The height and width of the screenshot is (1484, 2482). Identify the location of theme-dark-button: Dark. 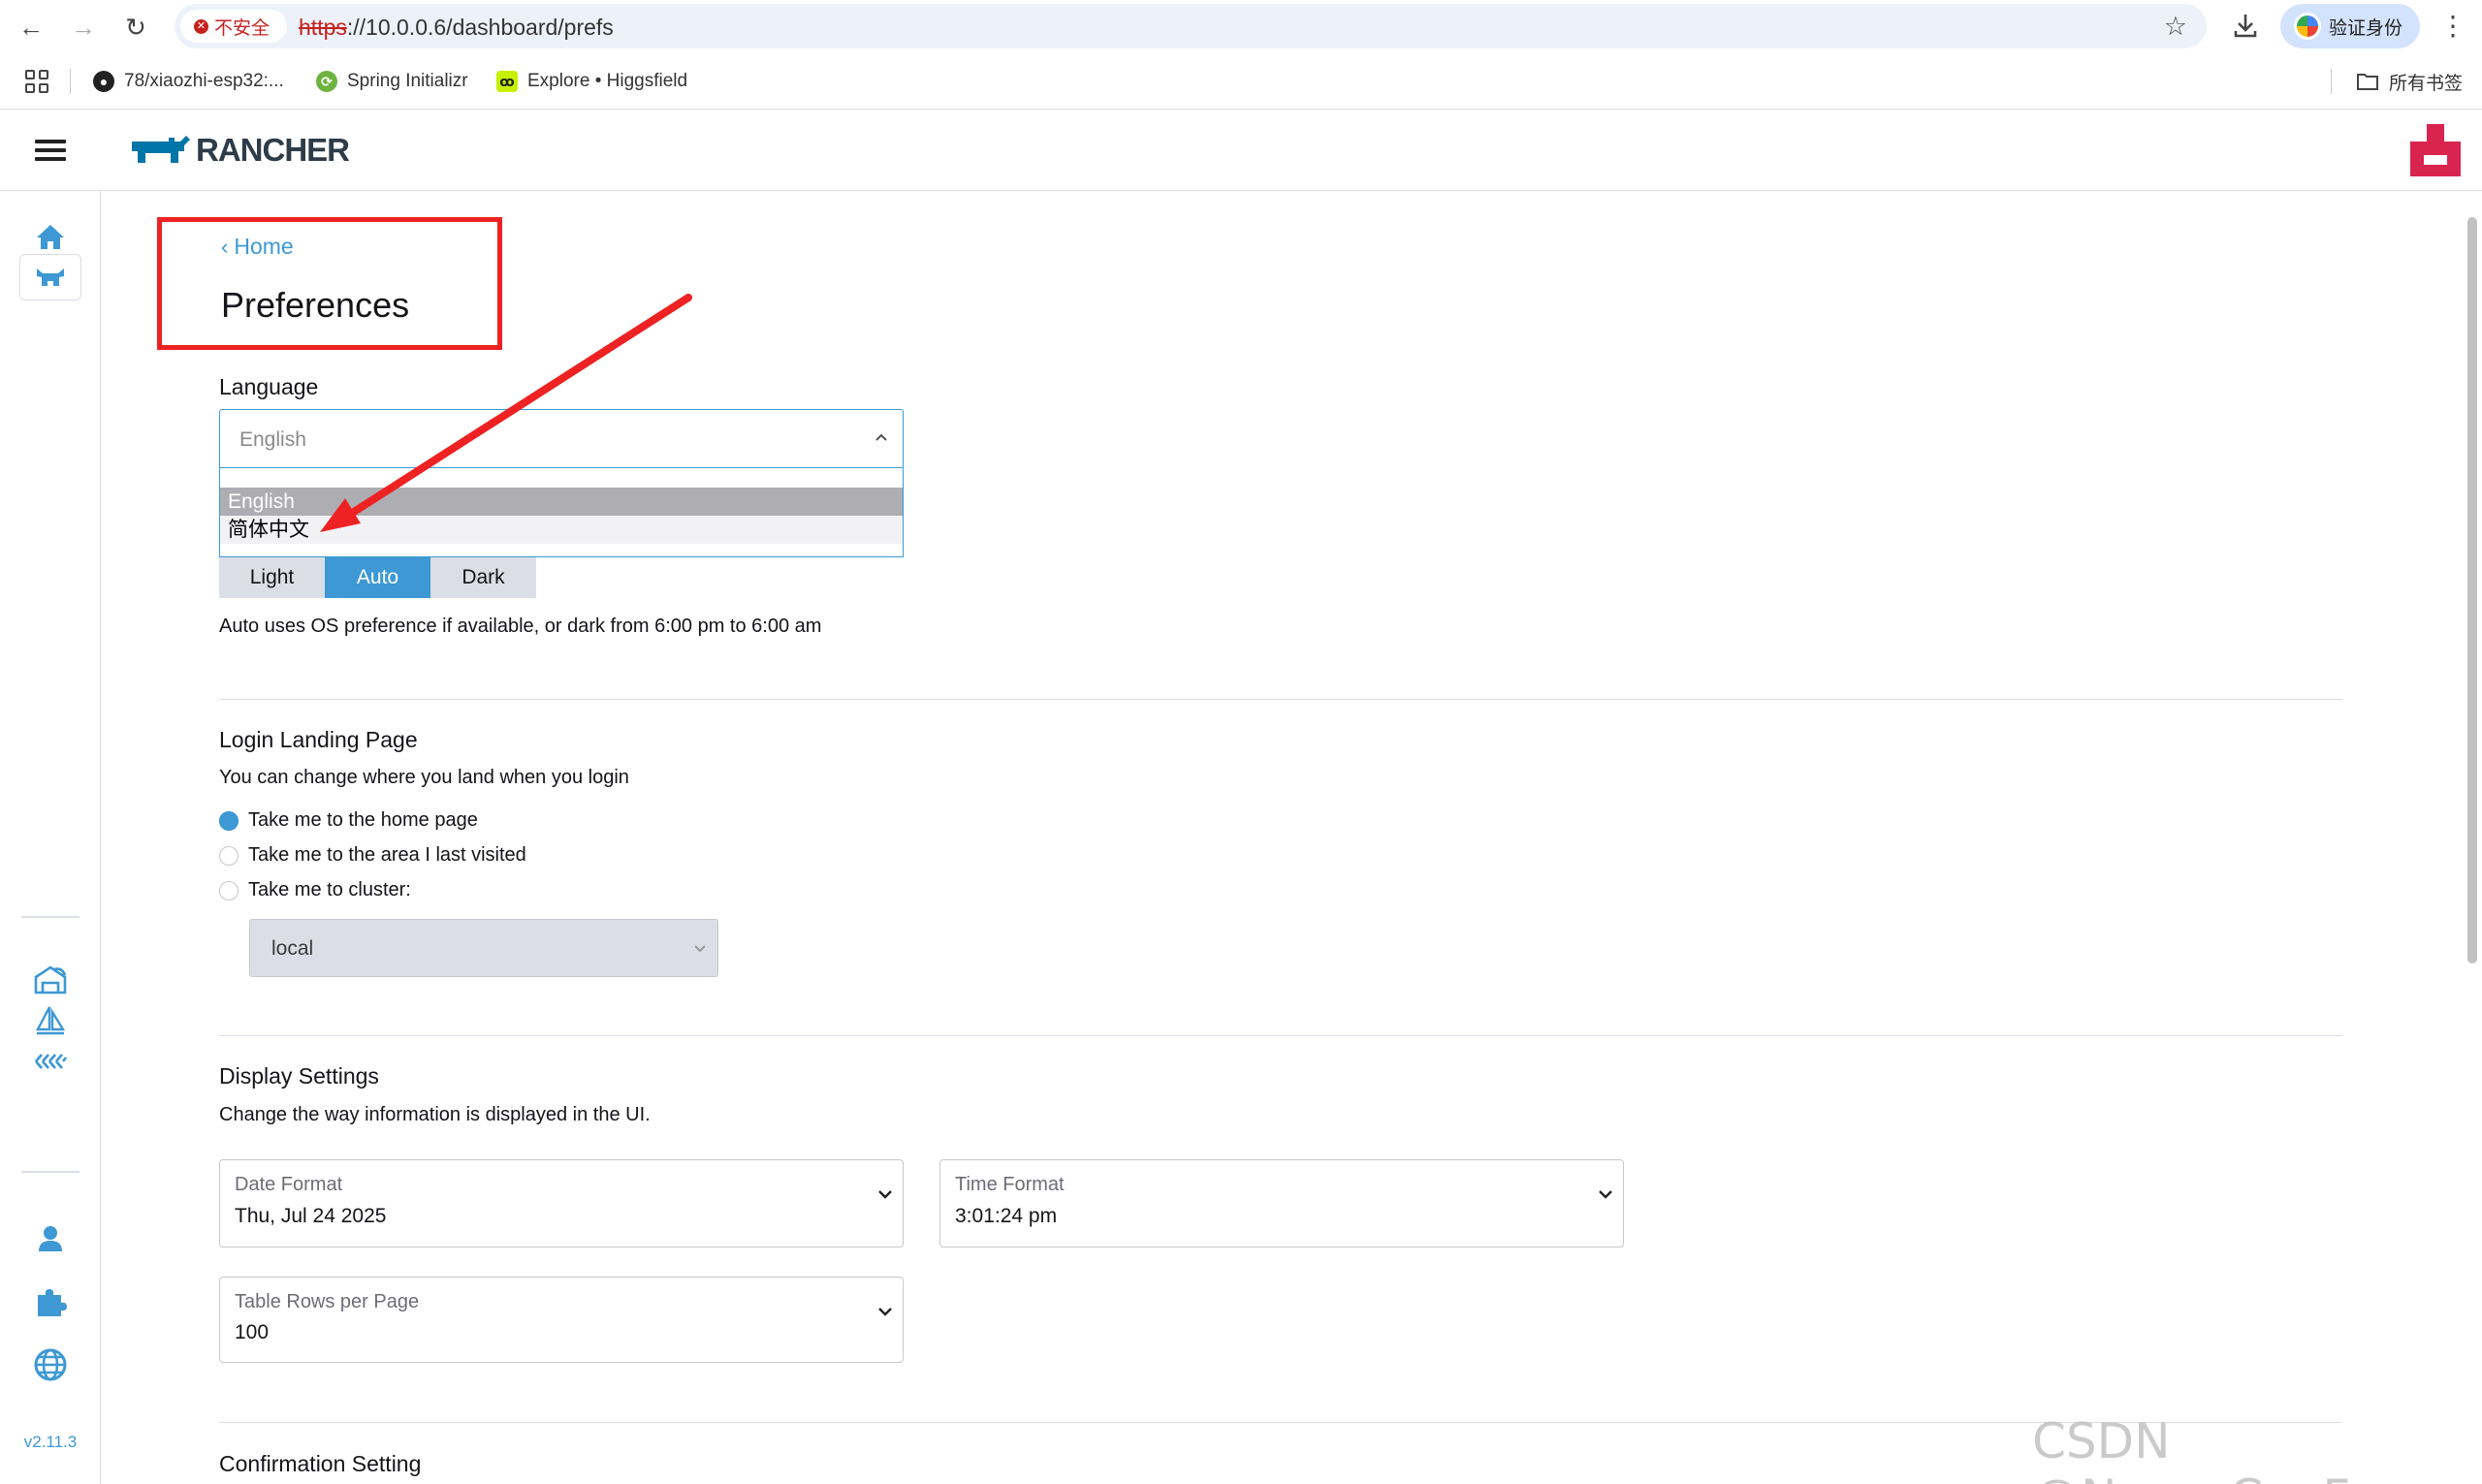
(483, 577).